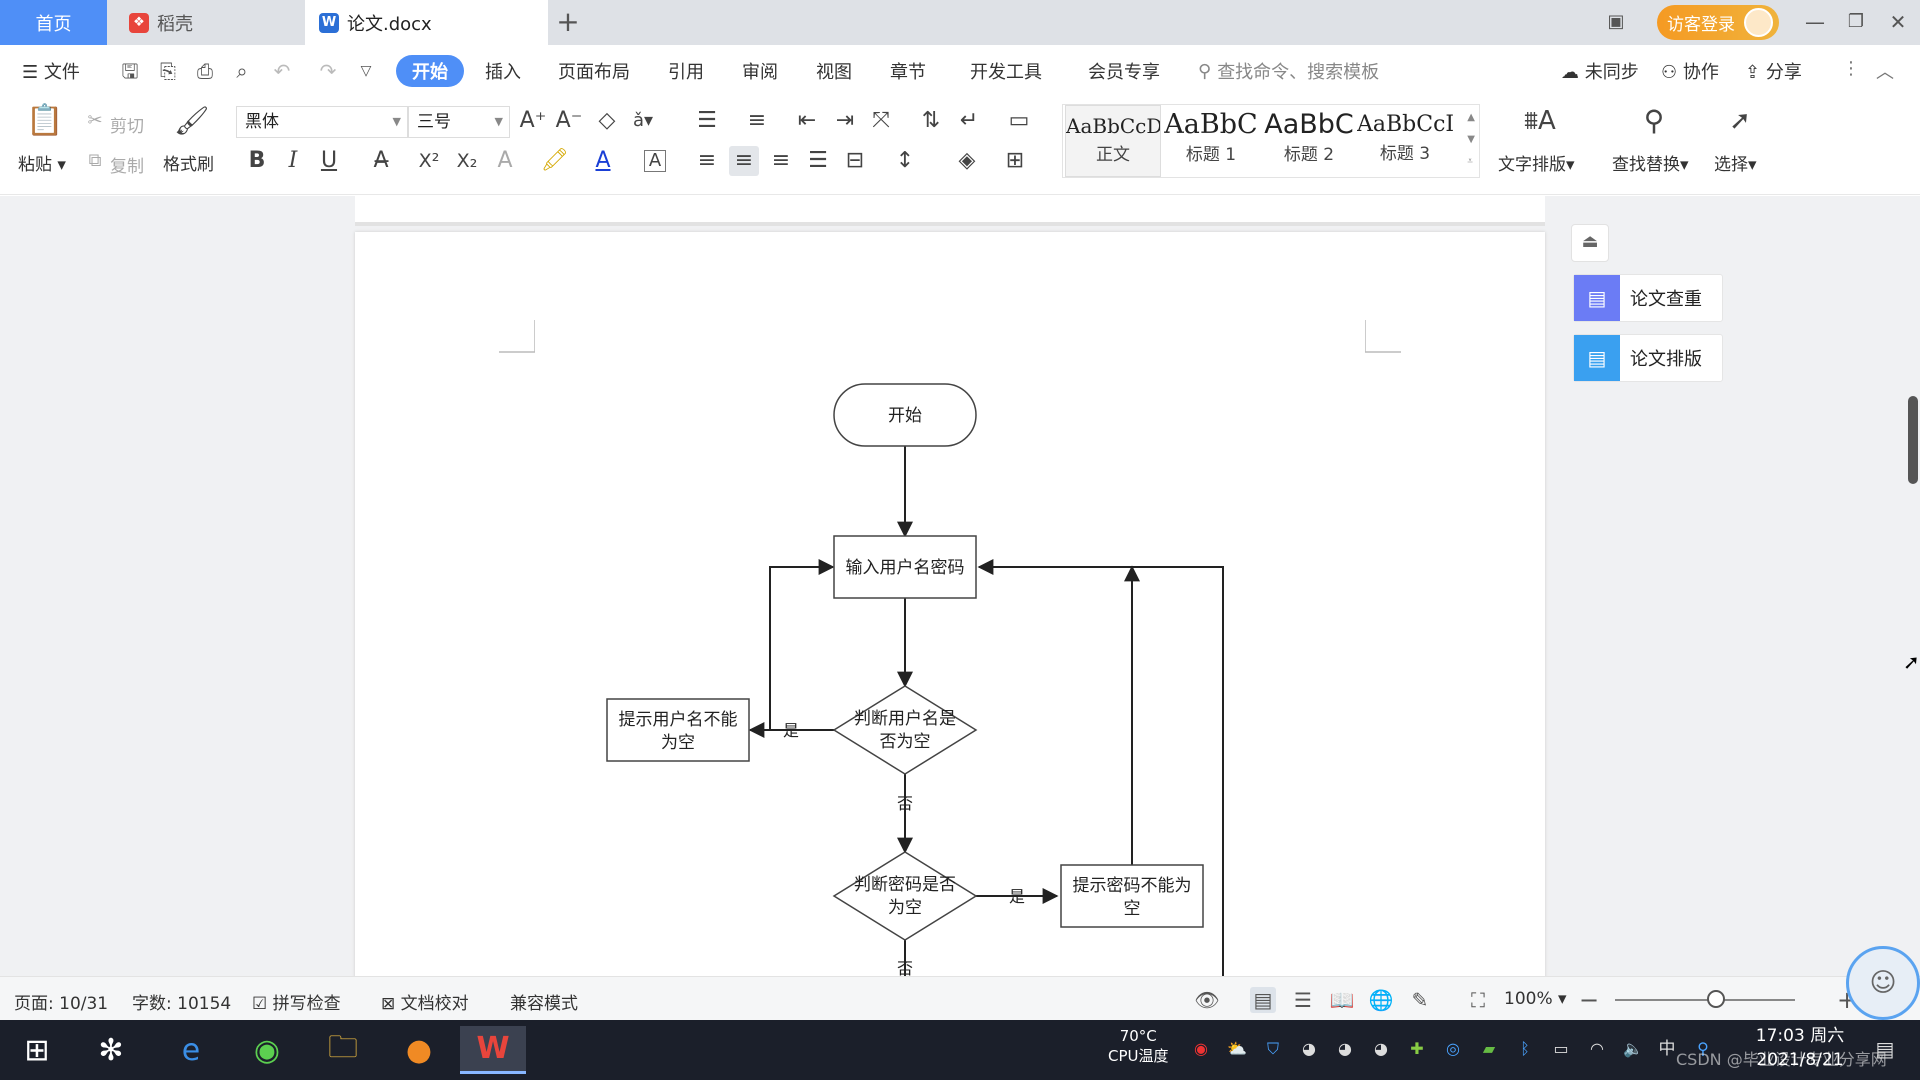 Image resolution: width=1920 pixels, height=1080 pixels. Describe the element at coordinates (505, 161) in the screenshot. I see `text-effect-icon: A` at that location.